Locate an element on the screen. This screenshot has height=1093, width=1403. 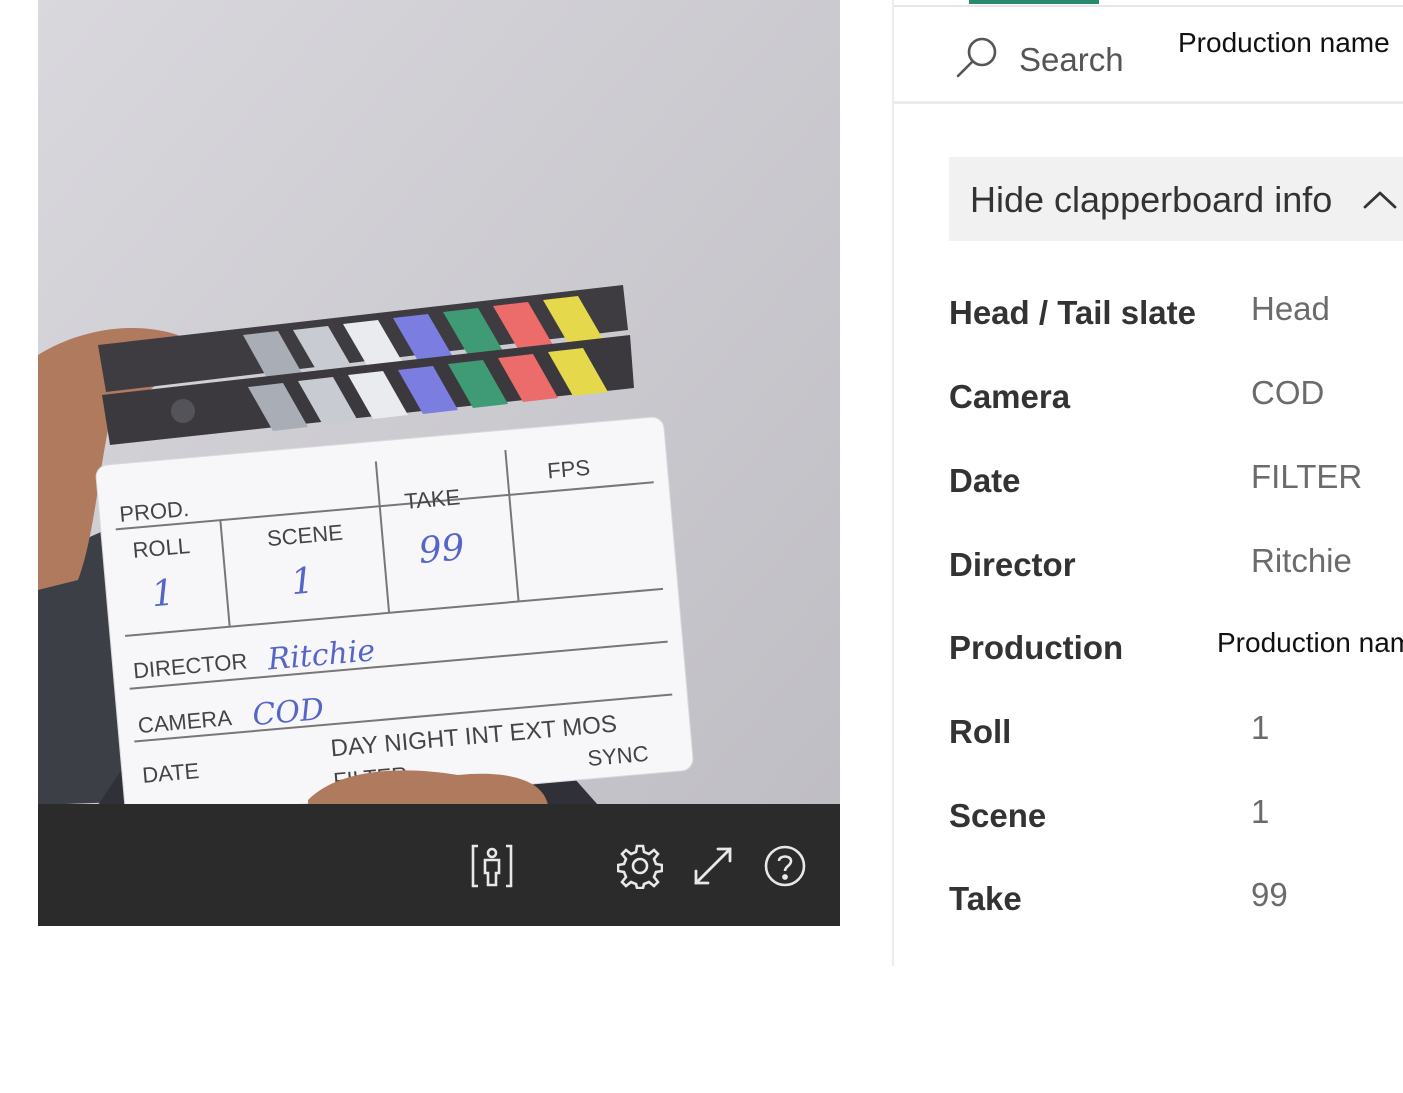
slate-roll-value: 1 is located at coordinates (163, 594).